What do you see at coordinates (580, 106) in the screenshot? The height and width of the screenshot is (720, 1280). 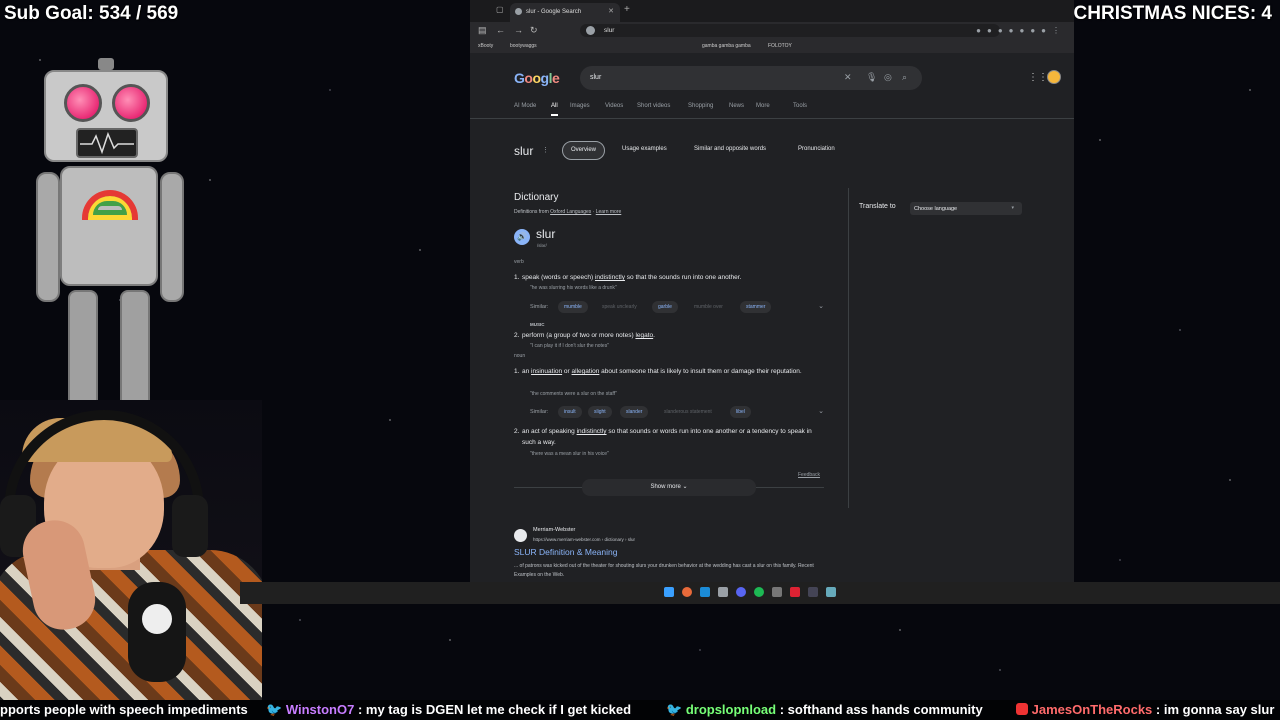 I see `tab-images: Images` at bounding box center [580, 106].